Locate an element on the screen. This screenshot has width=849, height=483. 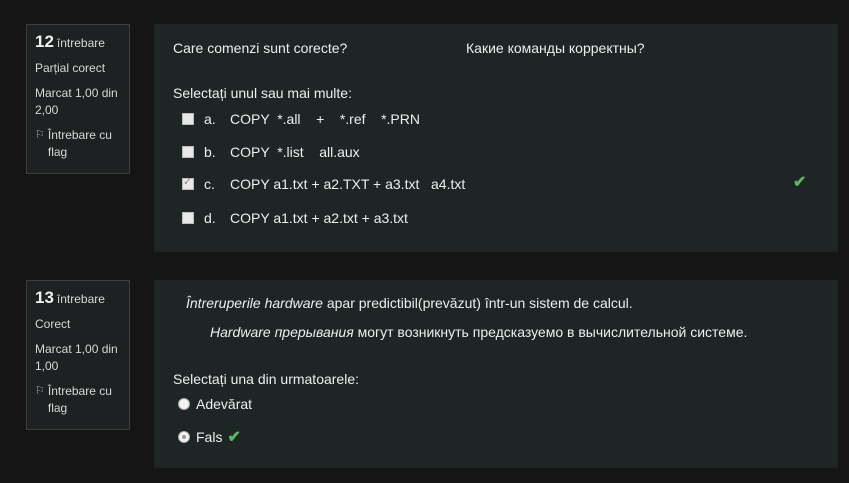
option-letter: c. is located at coordinates (209, 184).